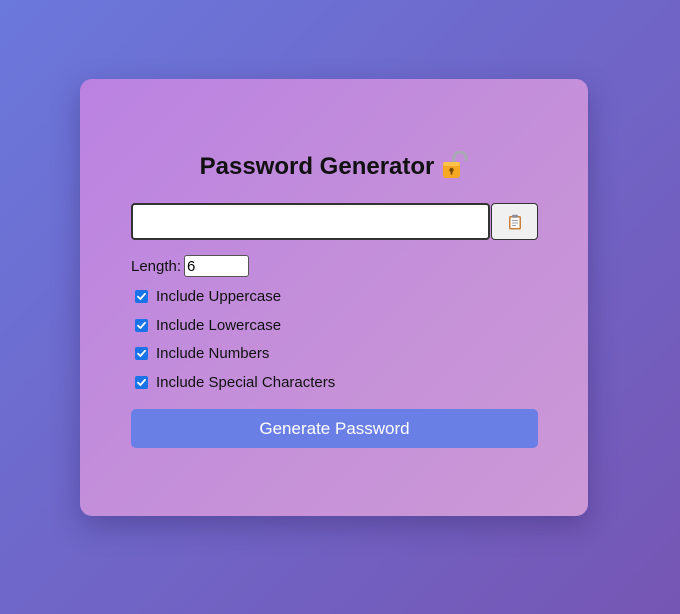 This screenshot has width=680, height=614. I want to click on special-characters-label: Include Special Characters, so click(246, 382).